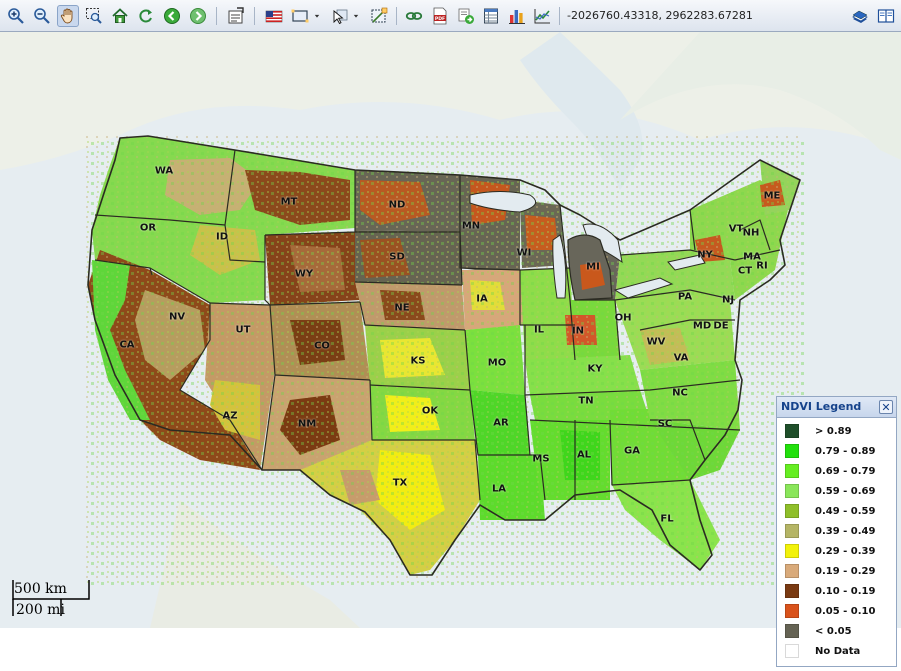  Describe the element at coordinates (418, 361) in the screenshot. I see `state-label: KS` at that location.